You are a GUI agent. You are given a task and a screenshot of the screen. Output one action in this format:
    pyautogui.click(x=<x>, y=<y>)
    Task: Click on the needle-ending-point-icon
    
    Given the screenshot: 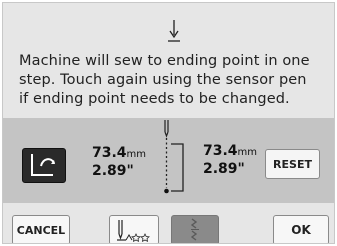 What is the action you would take?
    pyautogui.click(x=174, y=31)
    